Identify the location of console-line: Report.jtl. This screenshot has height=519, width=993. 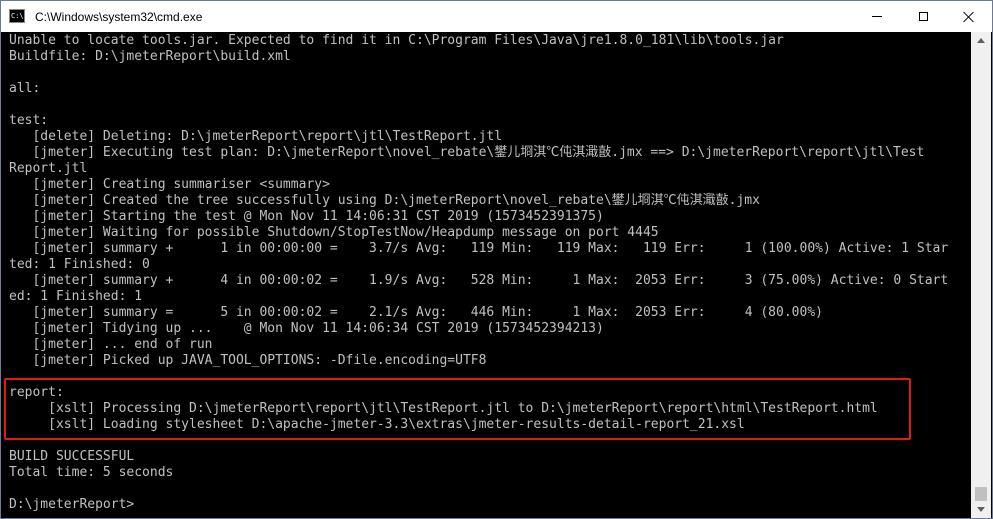
(48, 168).